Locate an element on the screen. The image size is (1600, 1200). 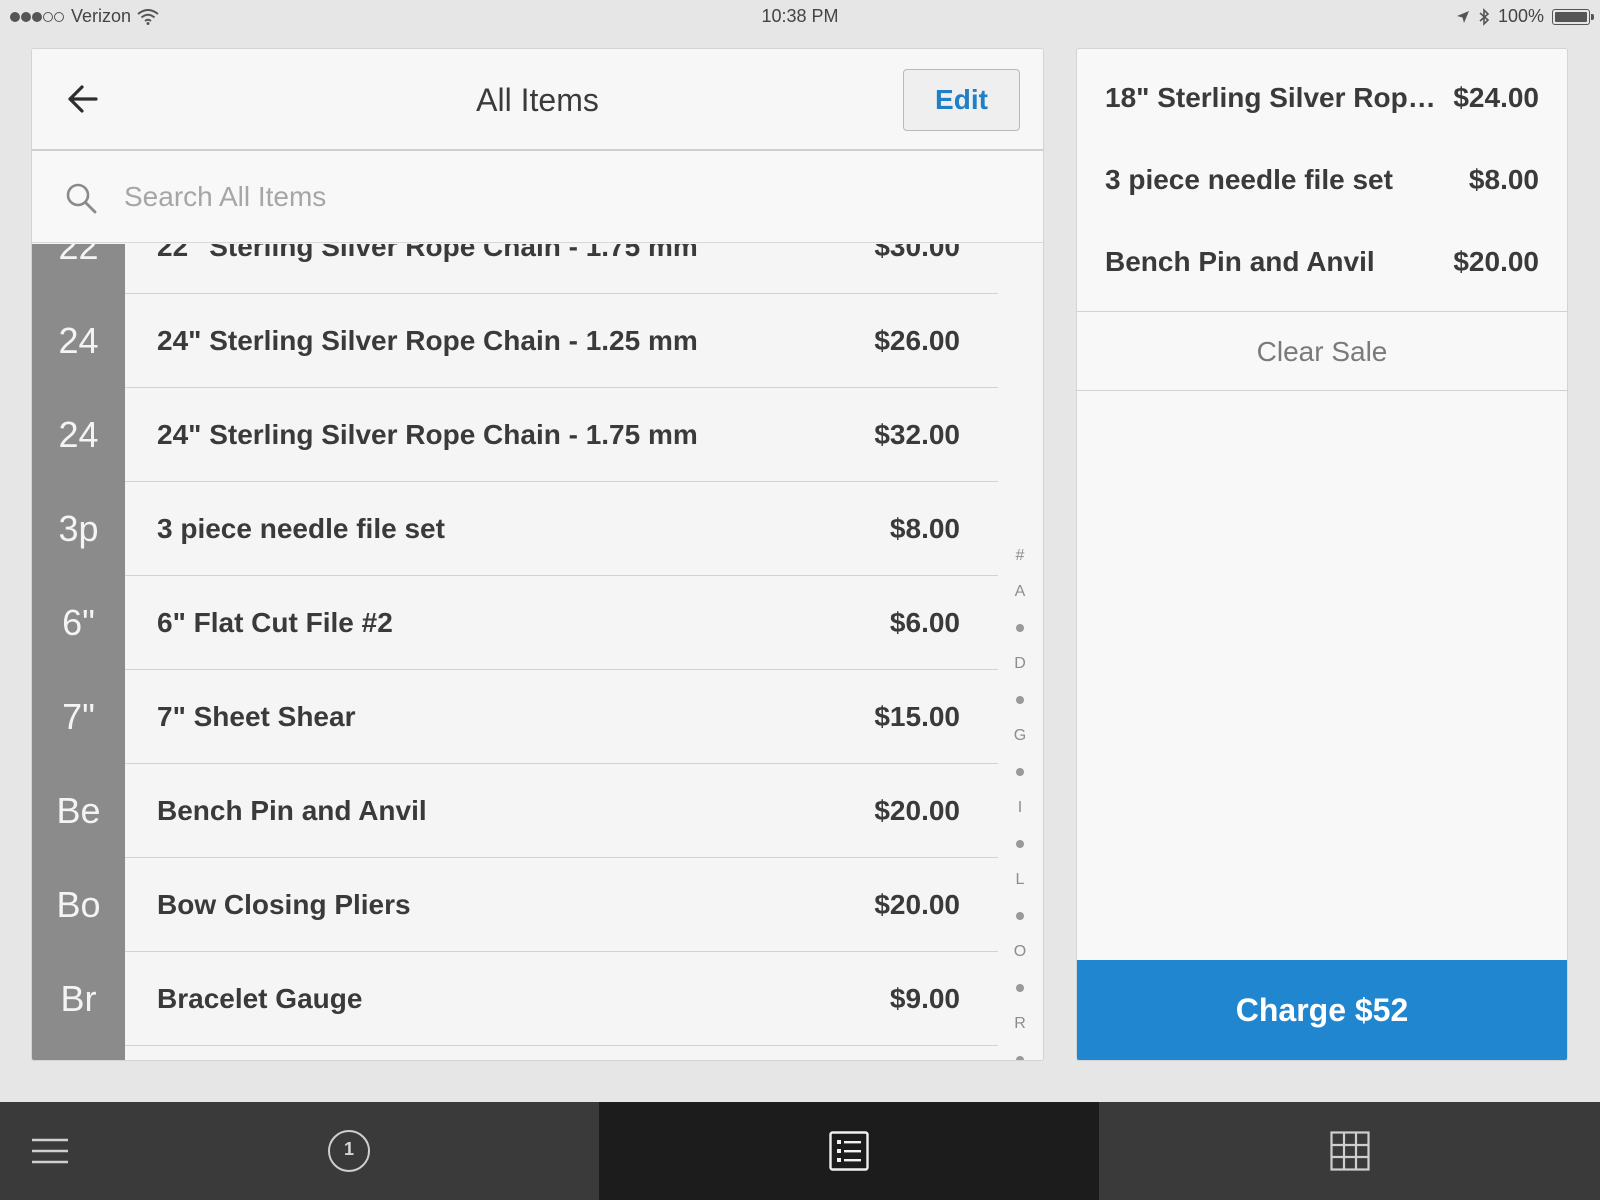
item-name: 6" Flat Cut File #2 is located at coordinates (275, 622).